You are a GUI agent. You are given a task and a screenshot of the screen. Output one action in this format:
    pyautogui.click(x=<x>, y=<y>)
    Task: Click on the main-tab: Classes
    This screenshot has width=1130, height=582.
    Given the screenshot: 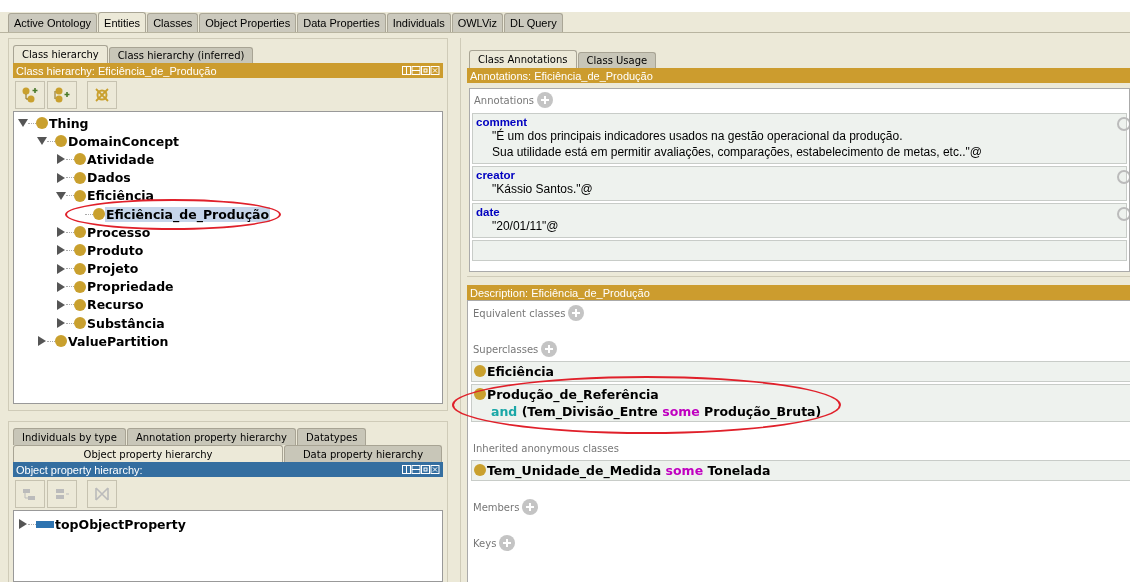 What is the action you would take?
    pyautogui.click(x=173, y=22)
    